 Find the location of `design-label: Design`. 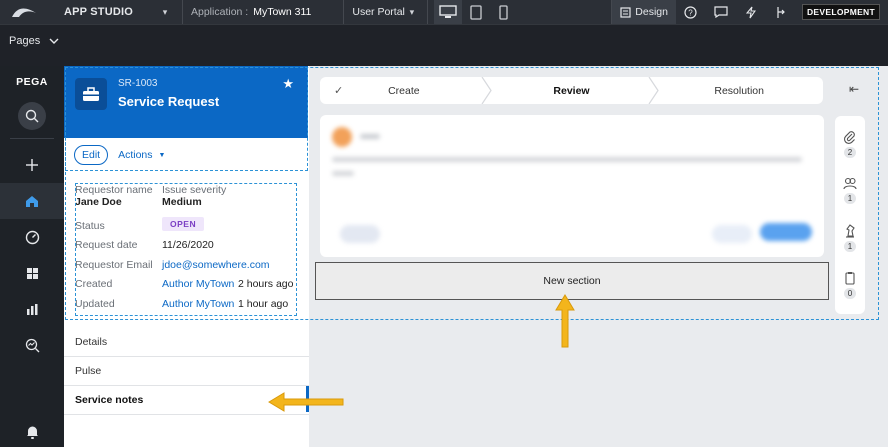

design-label: Design is located at coordinates (651, 12).